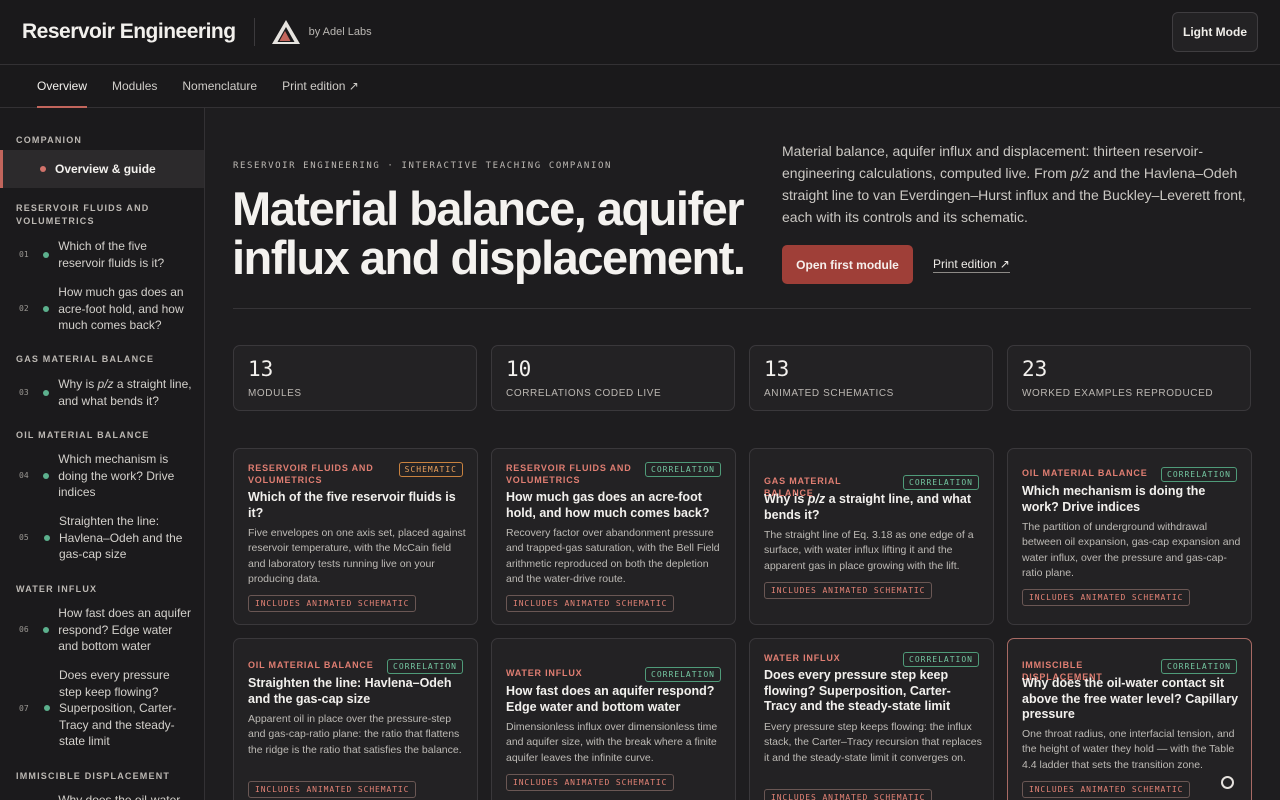  I want to click on sidebar-item-08: Why does the oil-water, so click(102, 796).